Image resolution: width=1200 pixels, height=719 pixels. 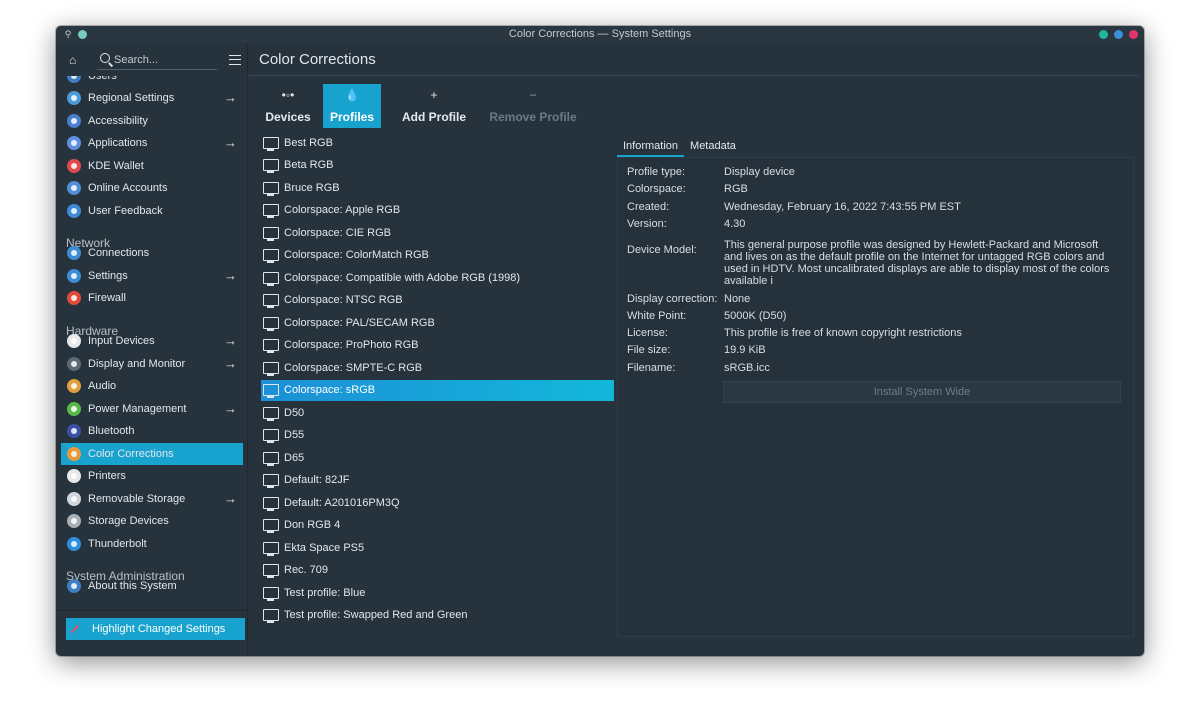 I want to click on battery-icon, so click(x=74, y=409).